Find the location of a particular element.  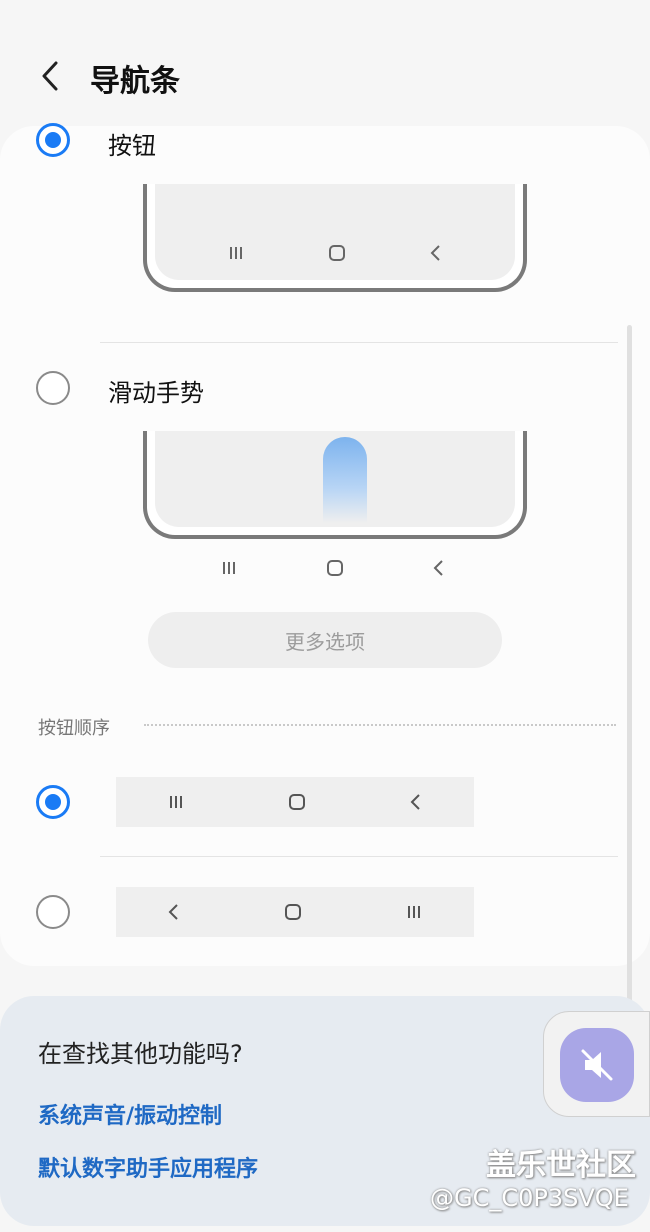

suggestions-title: 在查找其他功能吗? is located at coordinates (140, 1054).